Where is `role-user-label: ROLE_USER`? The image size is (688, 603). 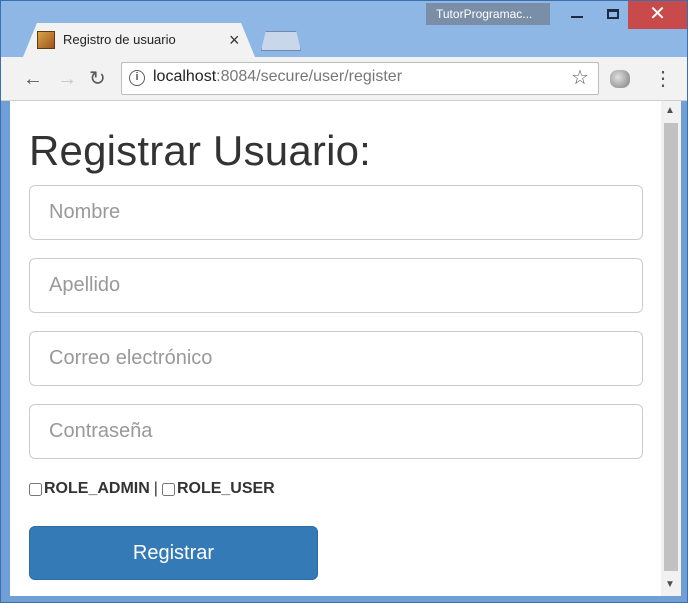 role-user-label: ROLE_USER is located at coordinates (225, 488).